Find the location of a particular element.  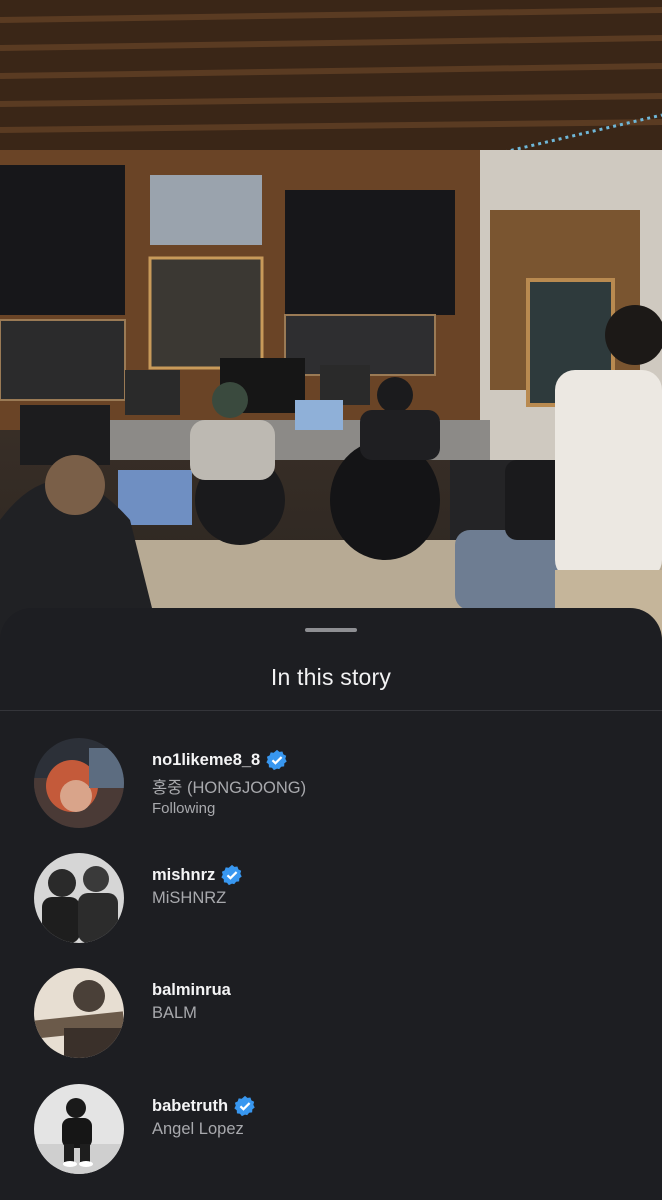

divider is located at coordinates (331, 710).